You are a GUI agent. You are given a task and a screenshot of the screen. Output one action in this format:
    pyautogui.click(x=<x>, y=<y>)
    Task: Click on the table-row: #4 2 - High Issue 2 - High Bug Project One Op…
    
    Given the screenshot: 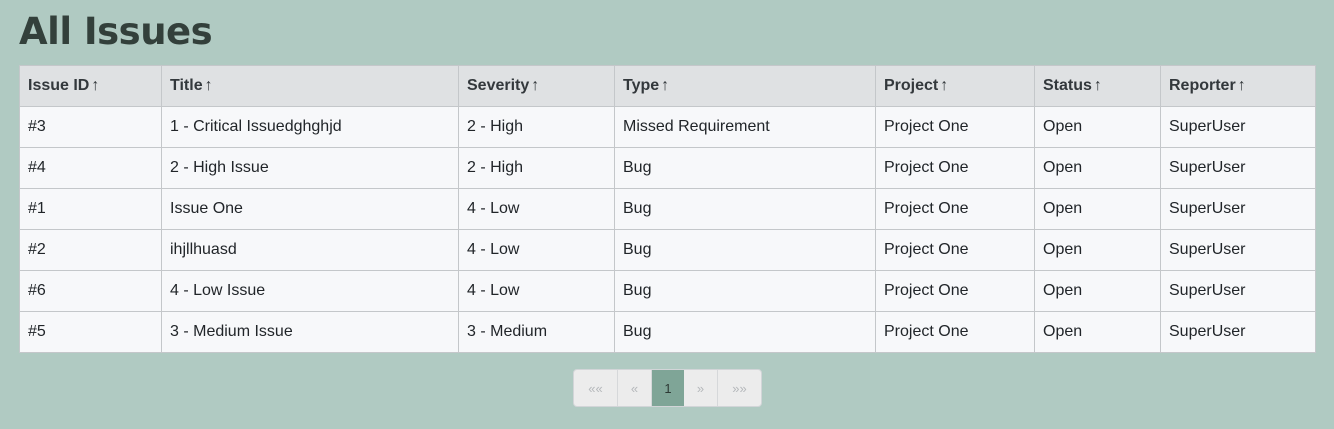 What is the action you would take?
    pyautogui.click(x=667, y=168)
    